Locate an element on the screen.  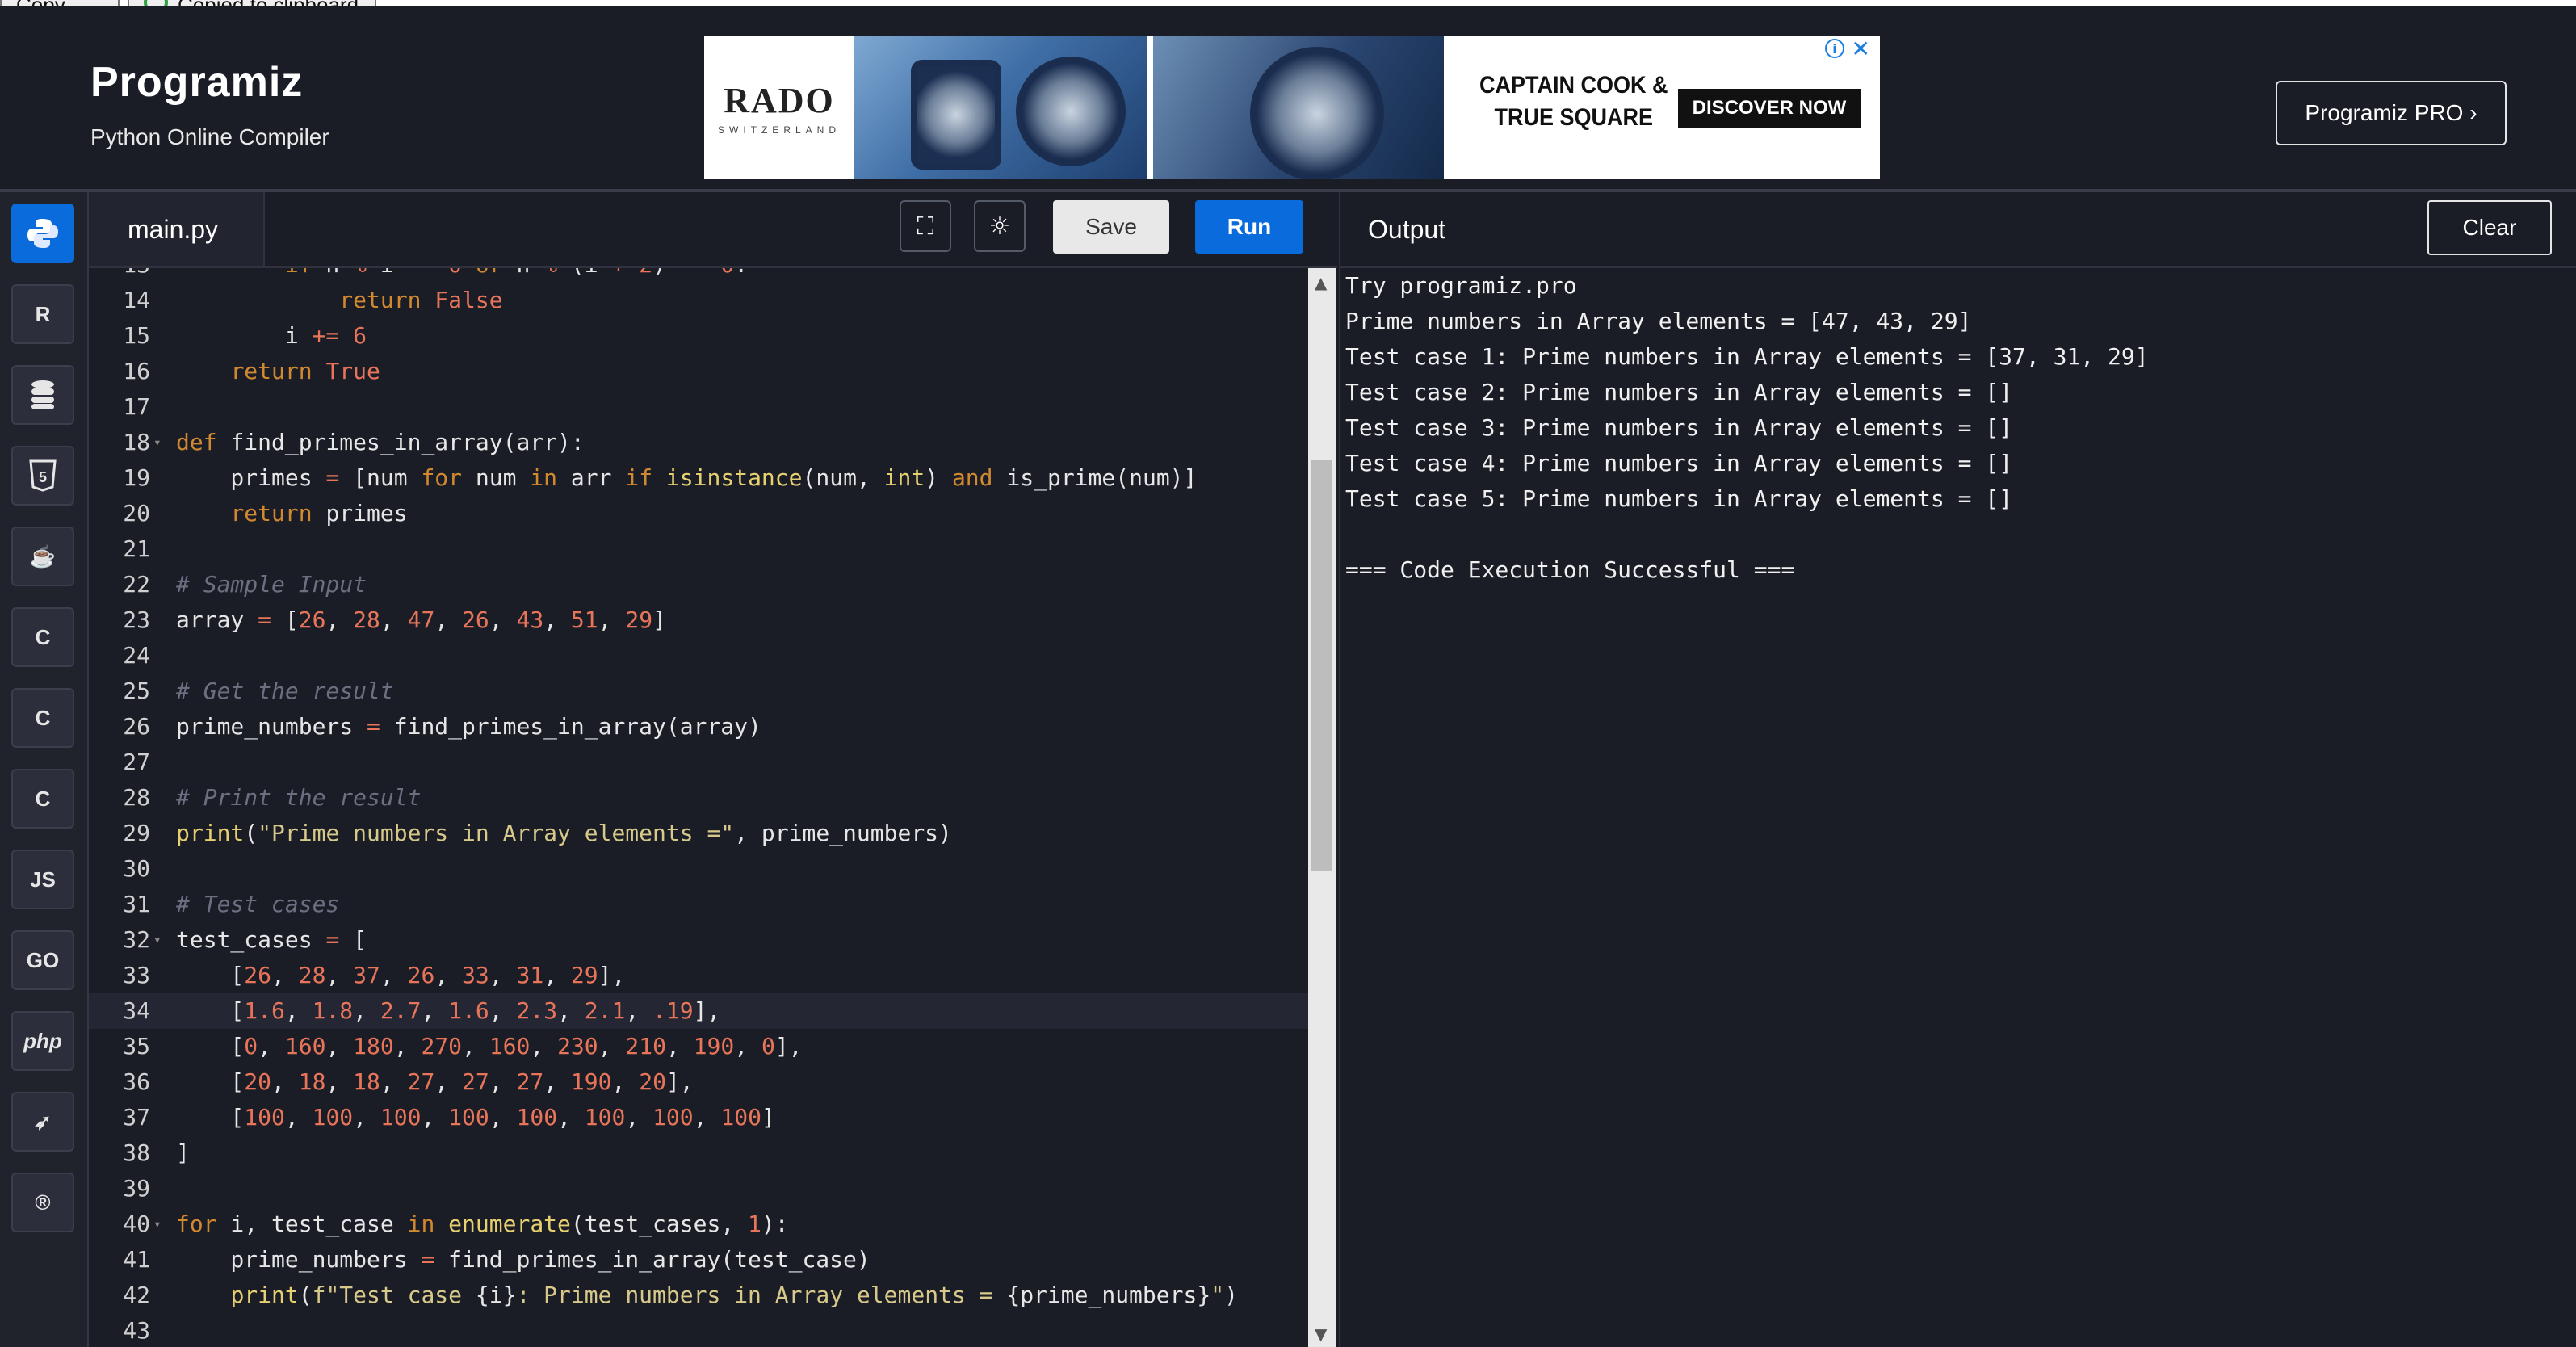
code-line: 32 ▾ test_cases = [ is located at coordinates (245, 939).